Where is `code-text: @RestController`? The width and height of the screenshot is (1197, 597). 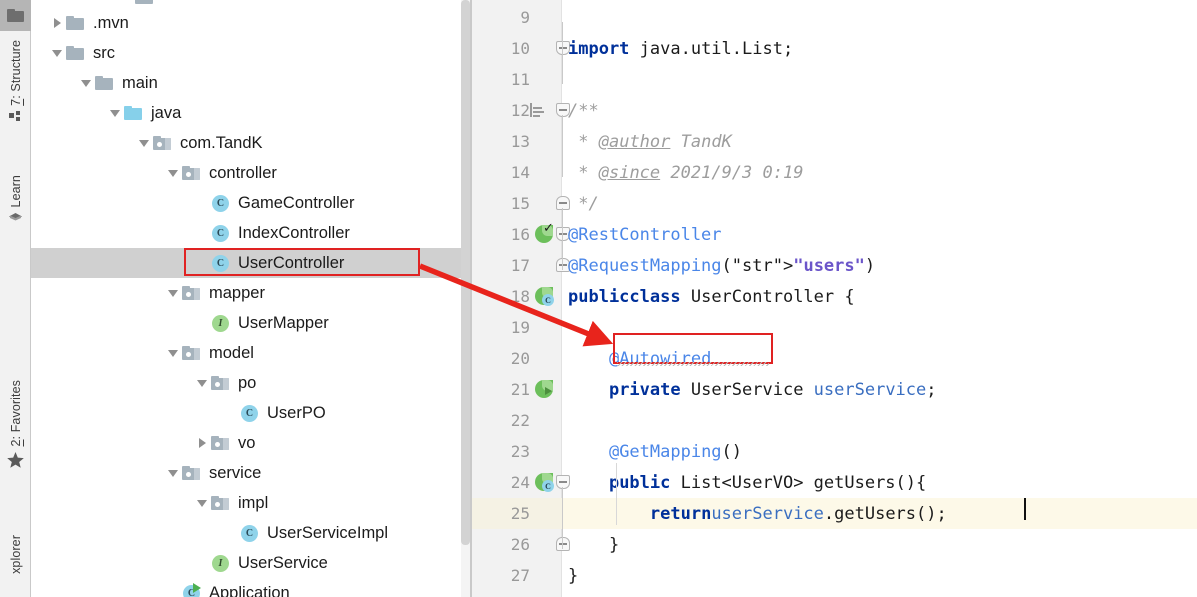 code-text: @RestController is located at coordinates (645, 234).